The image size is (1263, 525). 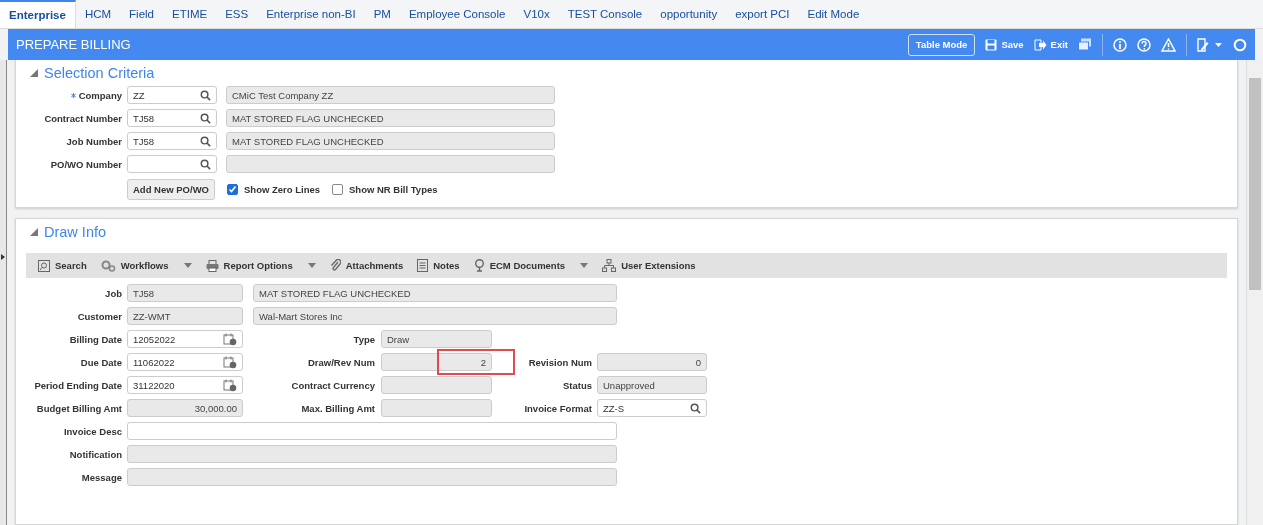 What do you see at coordinates (436, 339) in the screenshot?
I see `readonly-field: Draw` at bounding box center [436, 339].